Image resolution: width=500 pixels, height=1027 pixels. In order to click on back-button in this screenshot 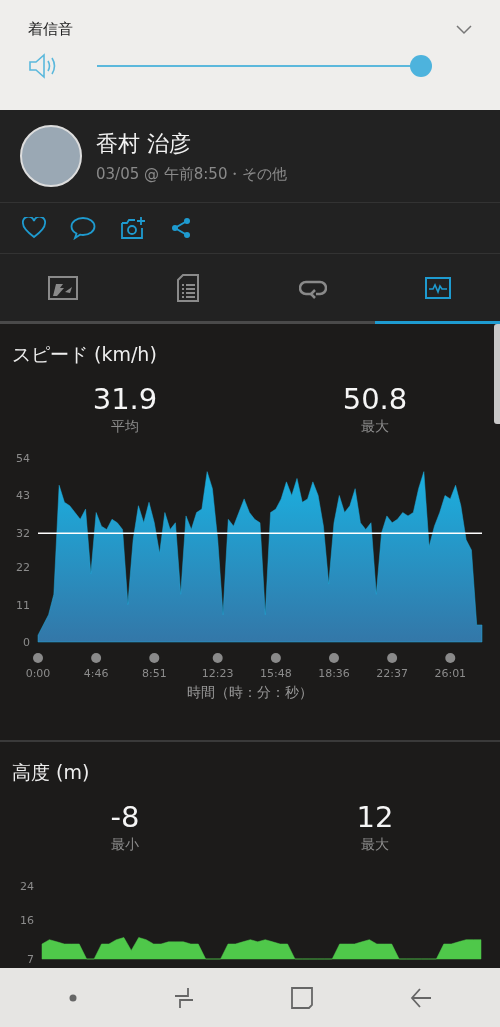, I will do `click(420, 997)`.